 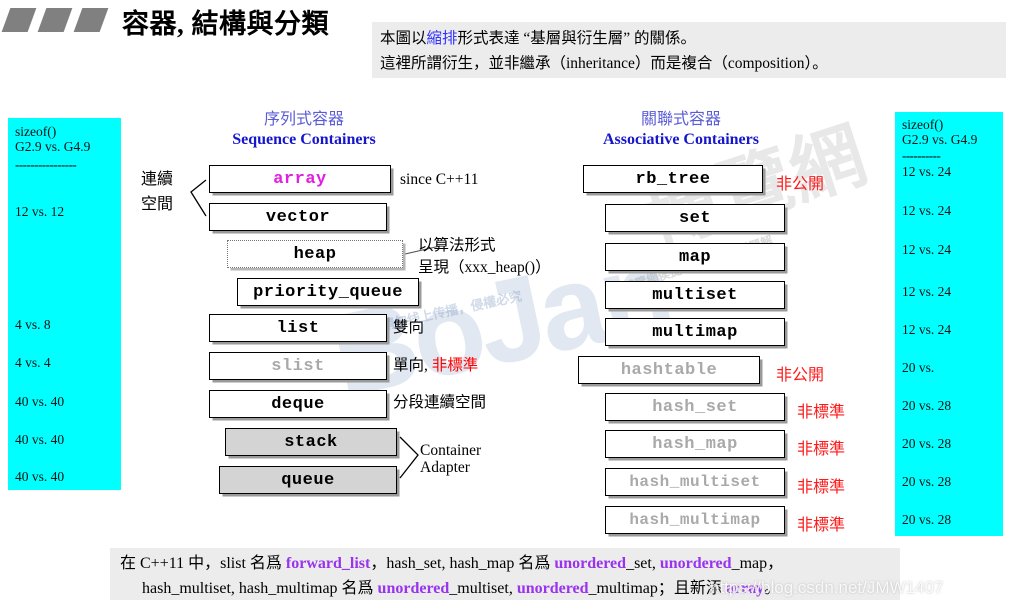 I want to click on footer-l1-p5: _set,, so click(x=643, y=563).